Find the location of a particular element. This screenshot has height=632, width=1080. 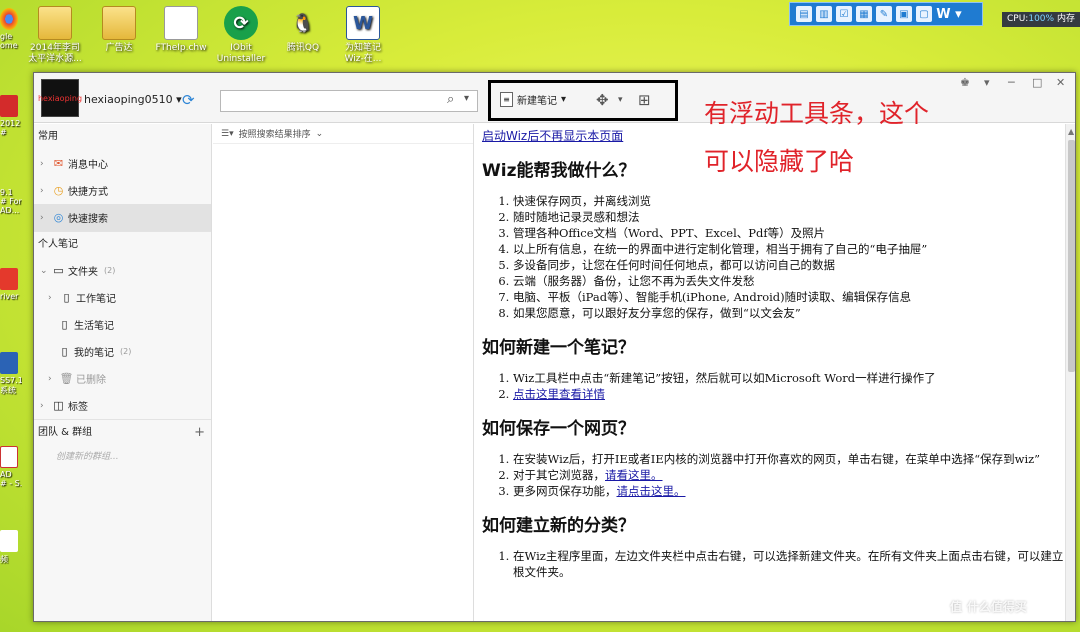

sidebar-item-label: 工作笔记 is located at coordinates (96, 299).